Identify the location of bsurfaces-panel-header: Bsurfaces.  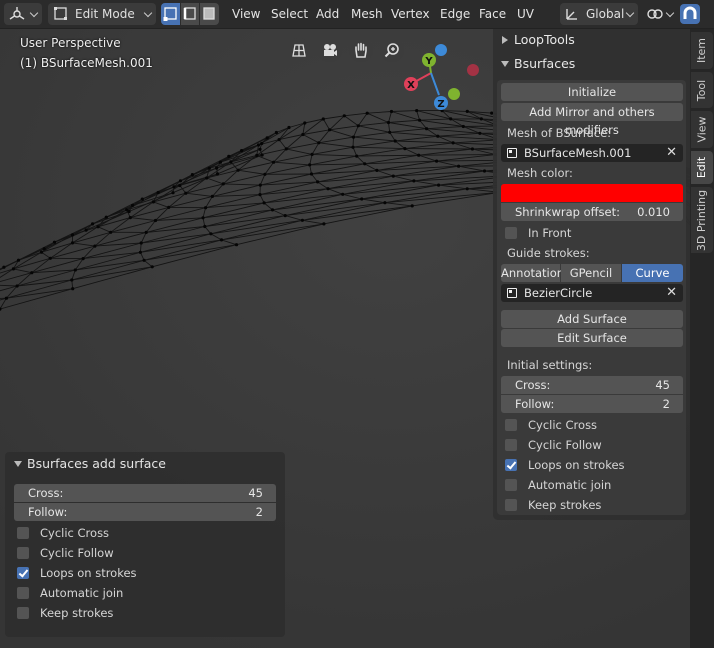
(591, 64).